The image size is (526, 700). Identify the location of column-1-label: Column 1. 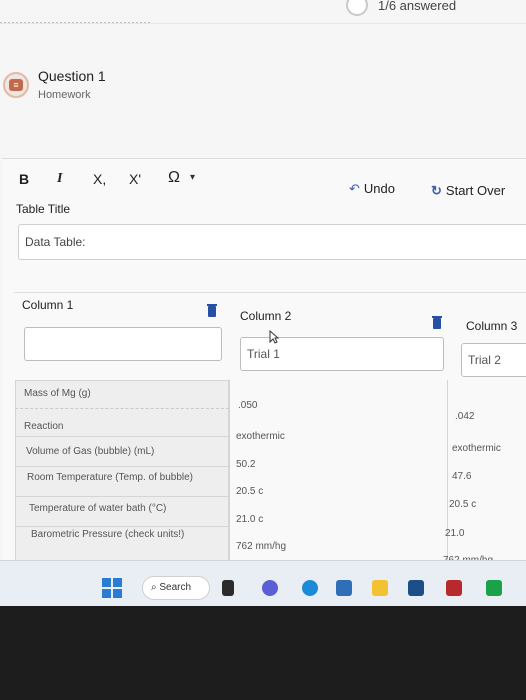
(48, 305).